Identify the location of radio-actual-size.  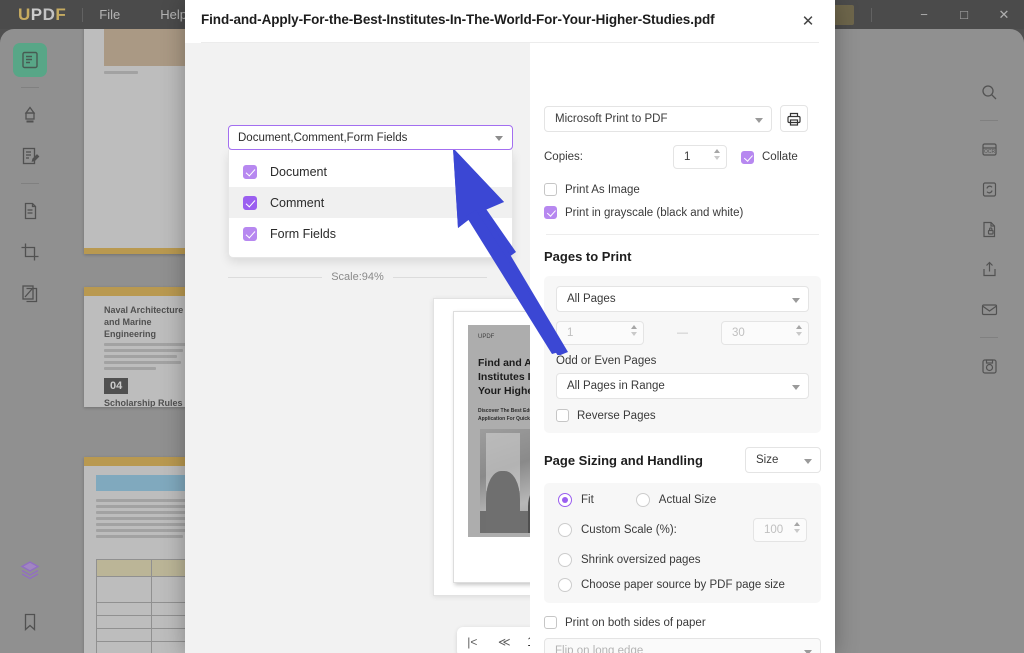
(642, 500).